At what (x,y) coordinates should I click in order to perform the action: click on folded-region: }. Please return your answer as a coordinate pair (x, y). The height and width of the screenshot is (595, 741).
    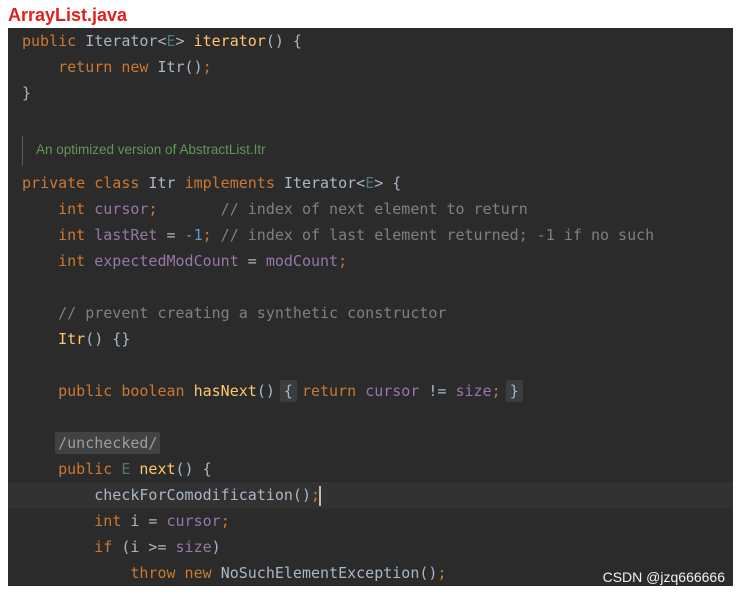
    Looking at the image, I should click on (514, 391).